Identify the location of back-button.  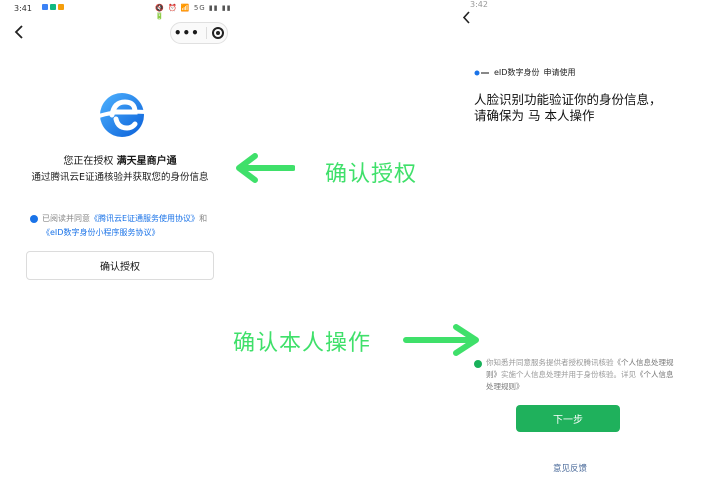
(19, 33).